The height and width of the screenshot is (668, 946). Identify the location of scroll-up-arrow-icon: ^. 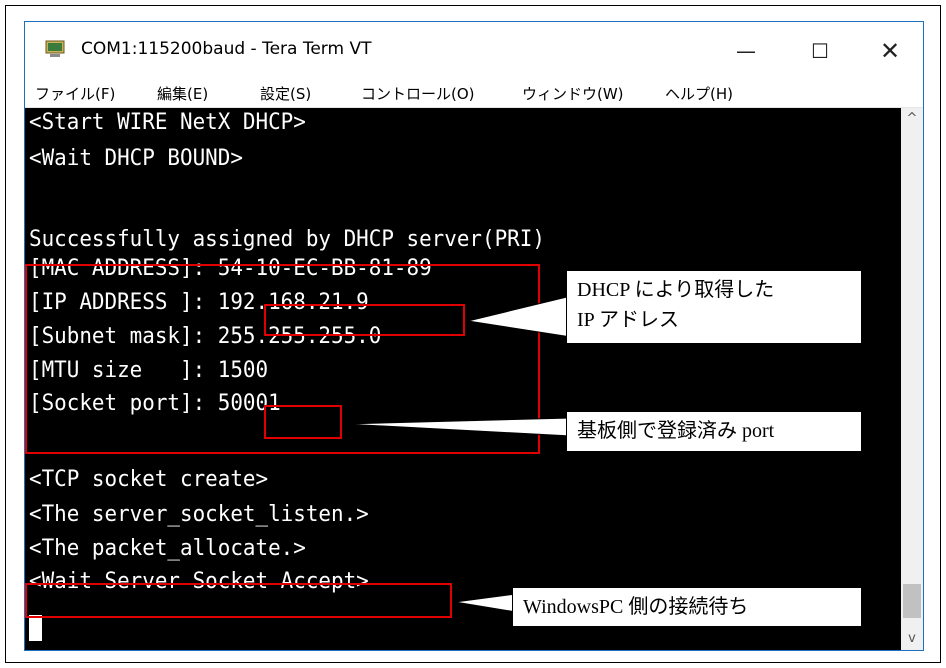
(912, 119).